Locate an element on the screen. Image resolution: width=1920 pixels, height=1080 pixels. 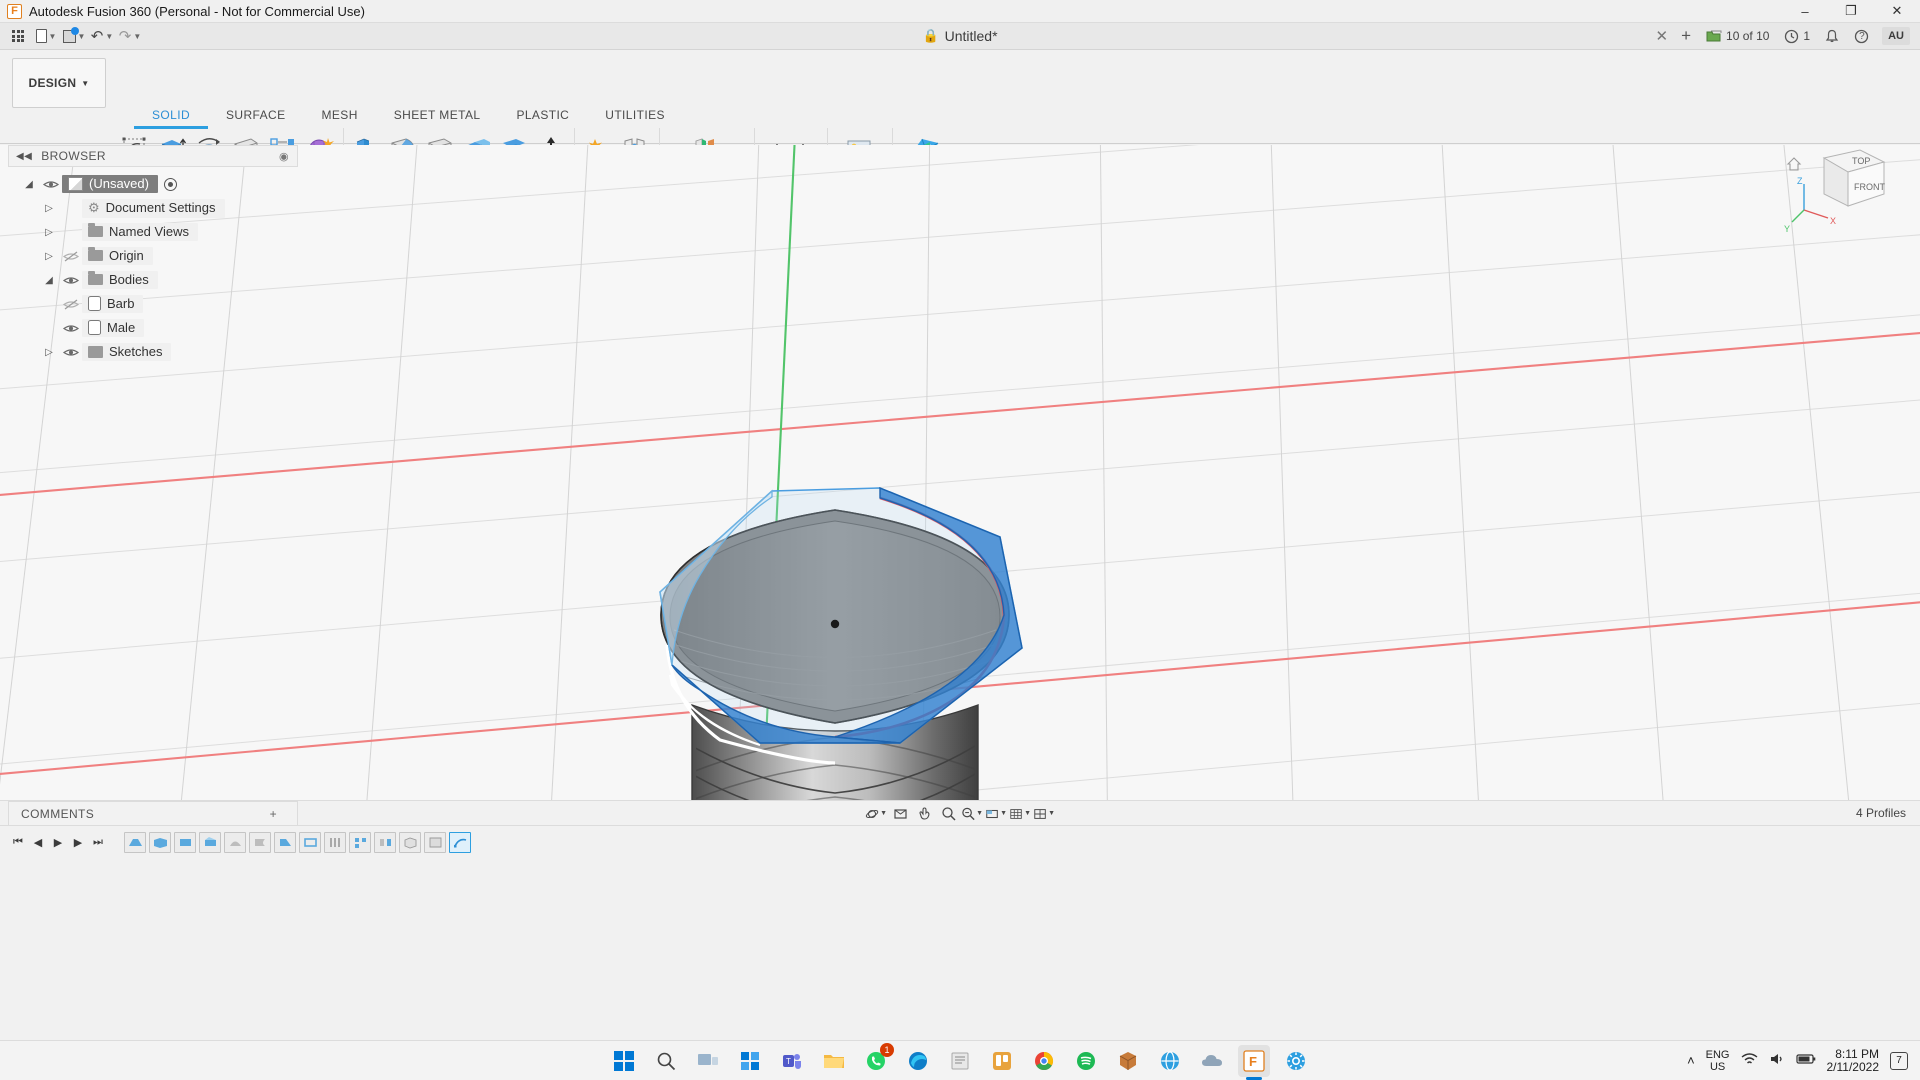
play-icon: ▶ is located at coordinates (58, 842).